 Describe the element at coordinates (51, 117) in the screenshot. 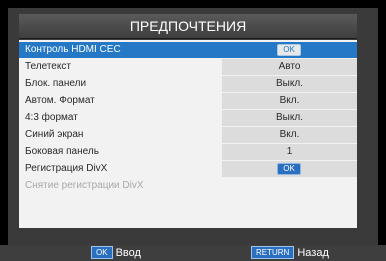

I see `menu-item-label: 4:3 формат` at that location.